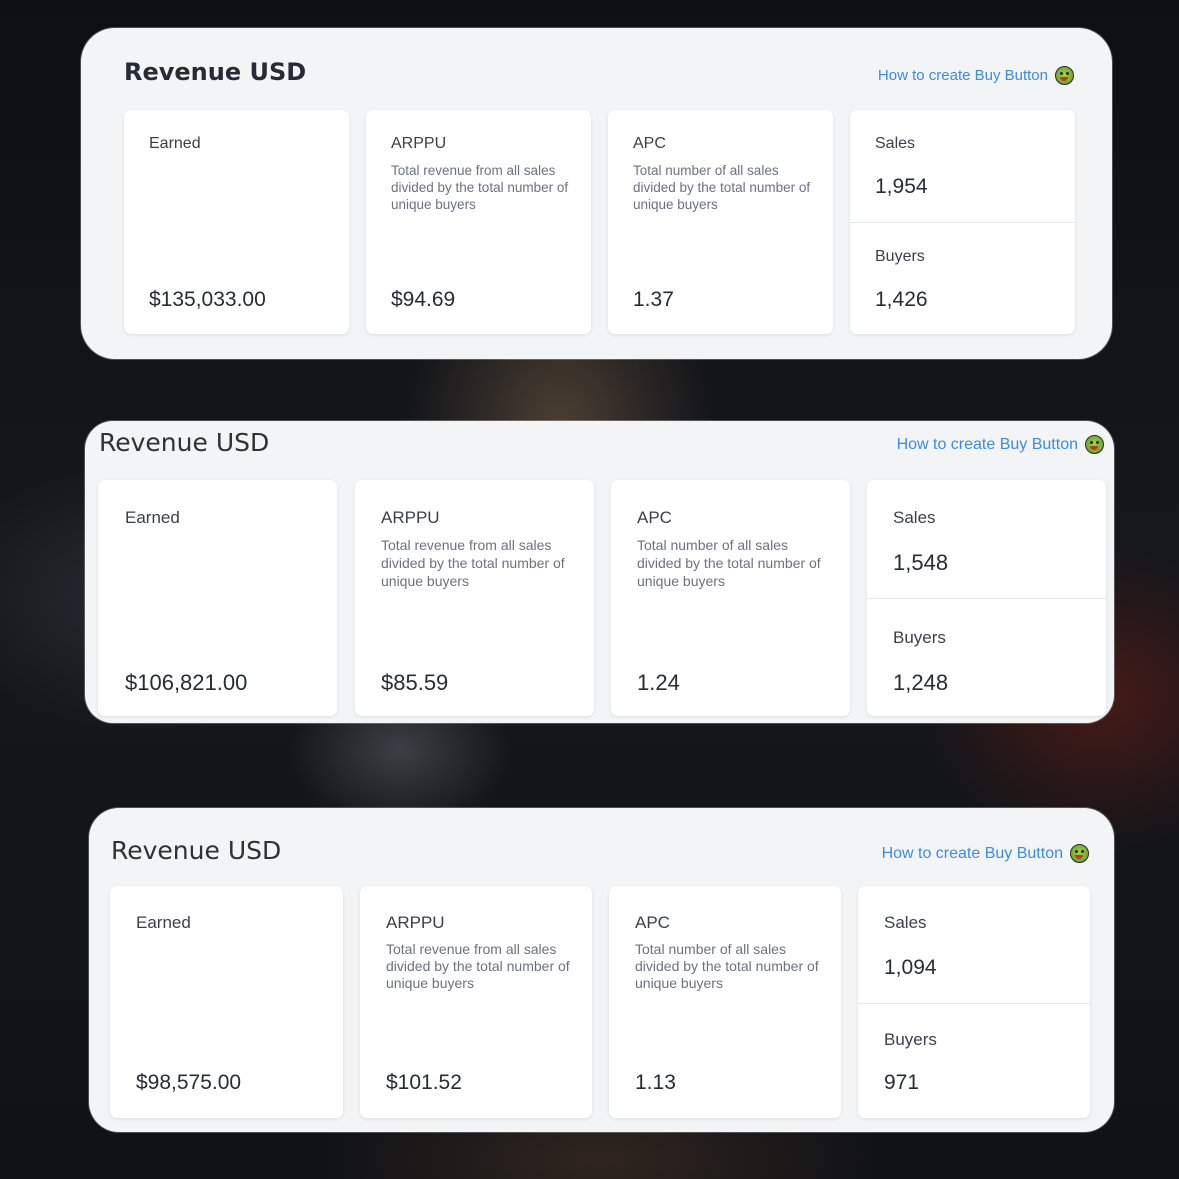 The height and width of the screenshot is (1179, 1179). What do you see at coordinates (189, 1082) in the screenshot?
I see `earned-value: $98,575.00` at bounding box center [189, 1082].